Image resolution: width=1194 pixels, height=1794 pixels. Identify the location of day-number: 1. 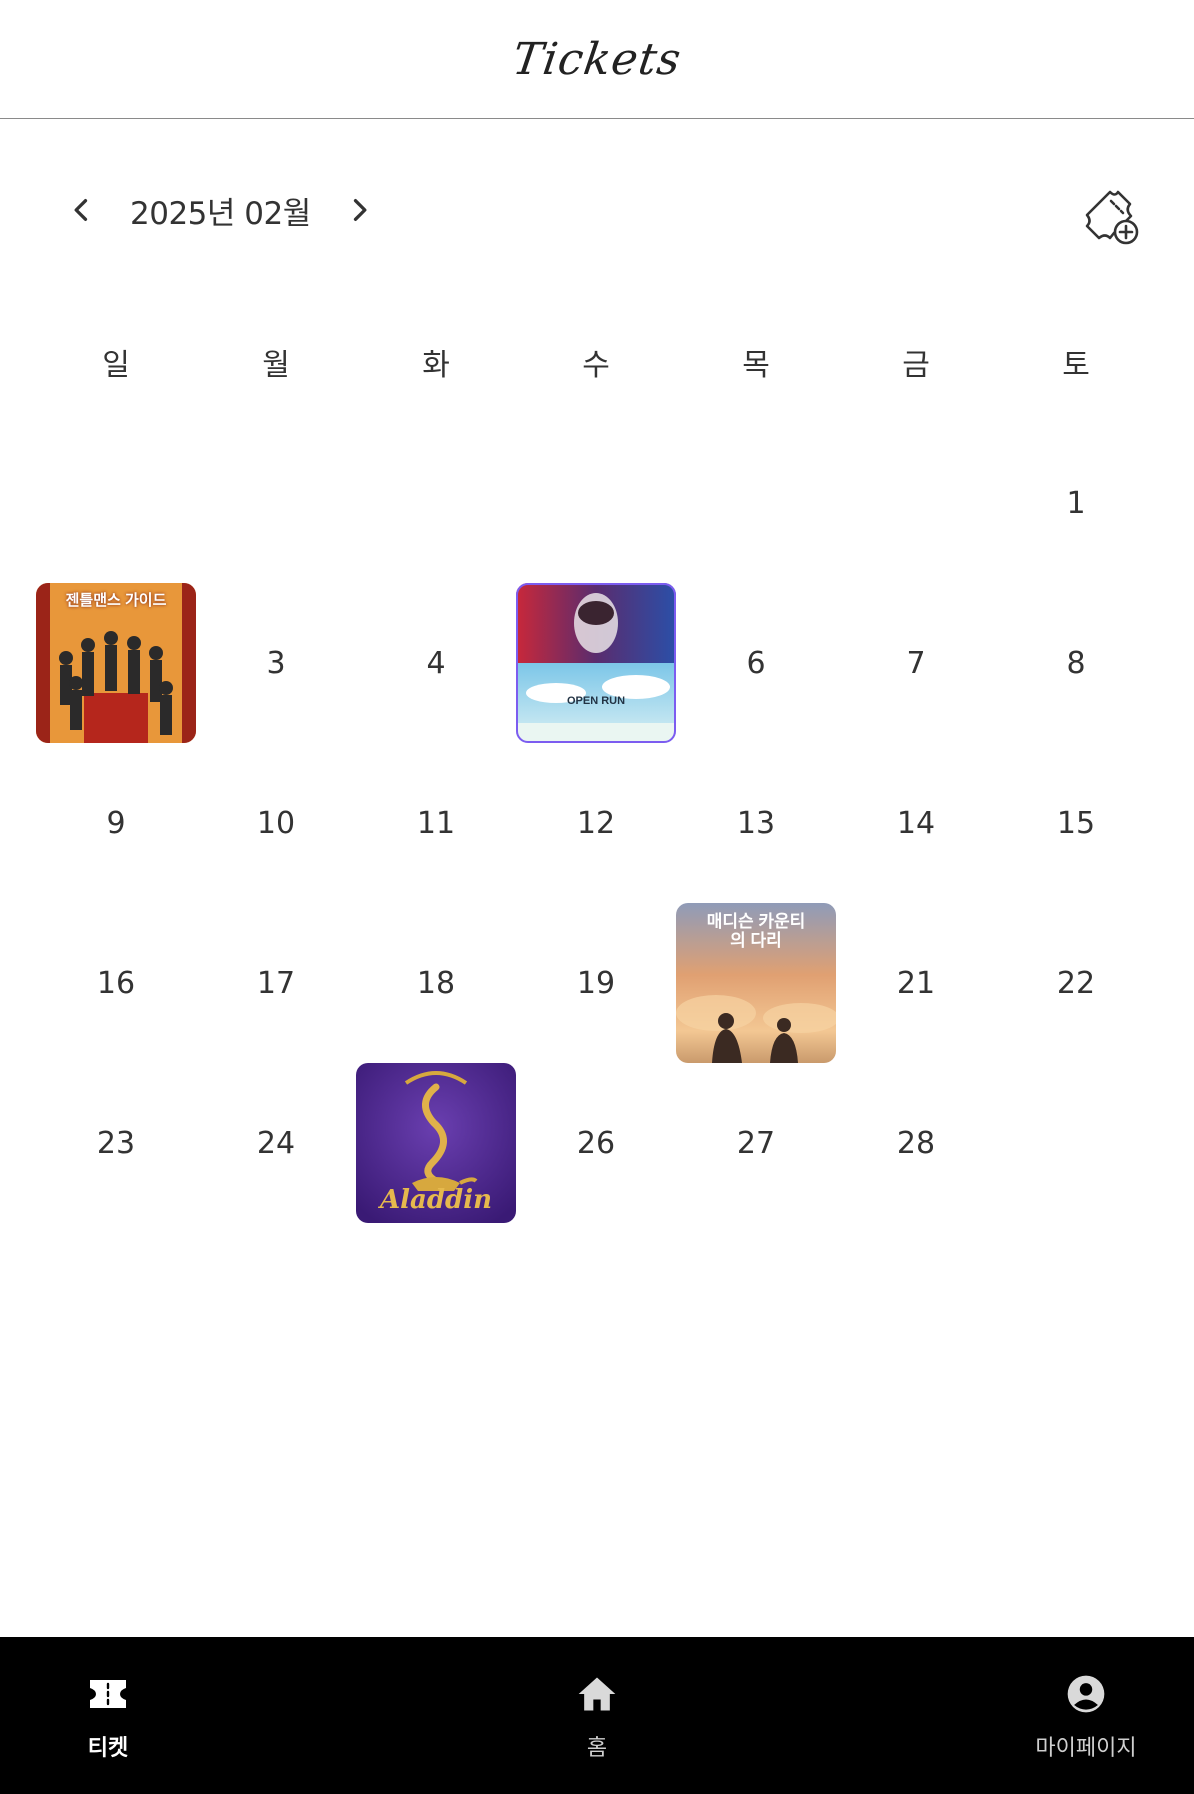
(1076, 503).